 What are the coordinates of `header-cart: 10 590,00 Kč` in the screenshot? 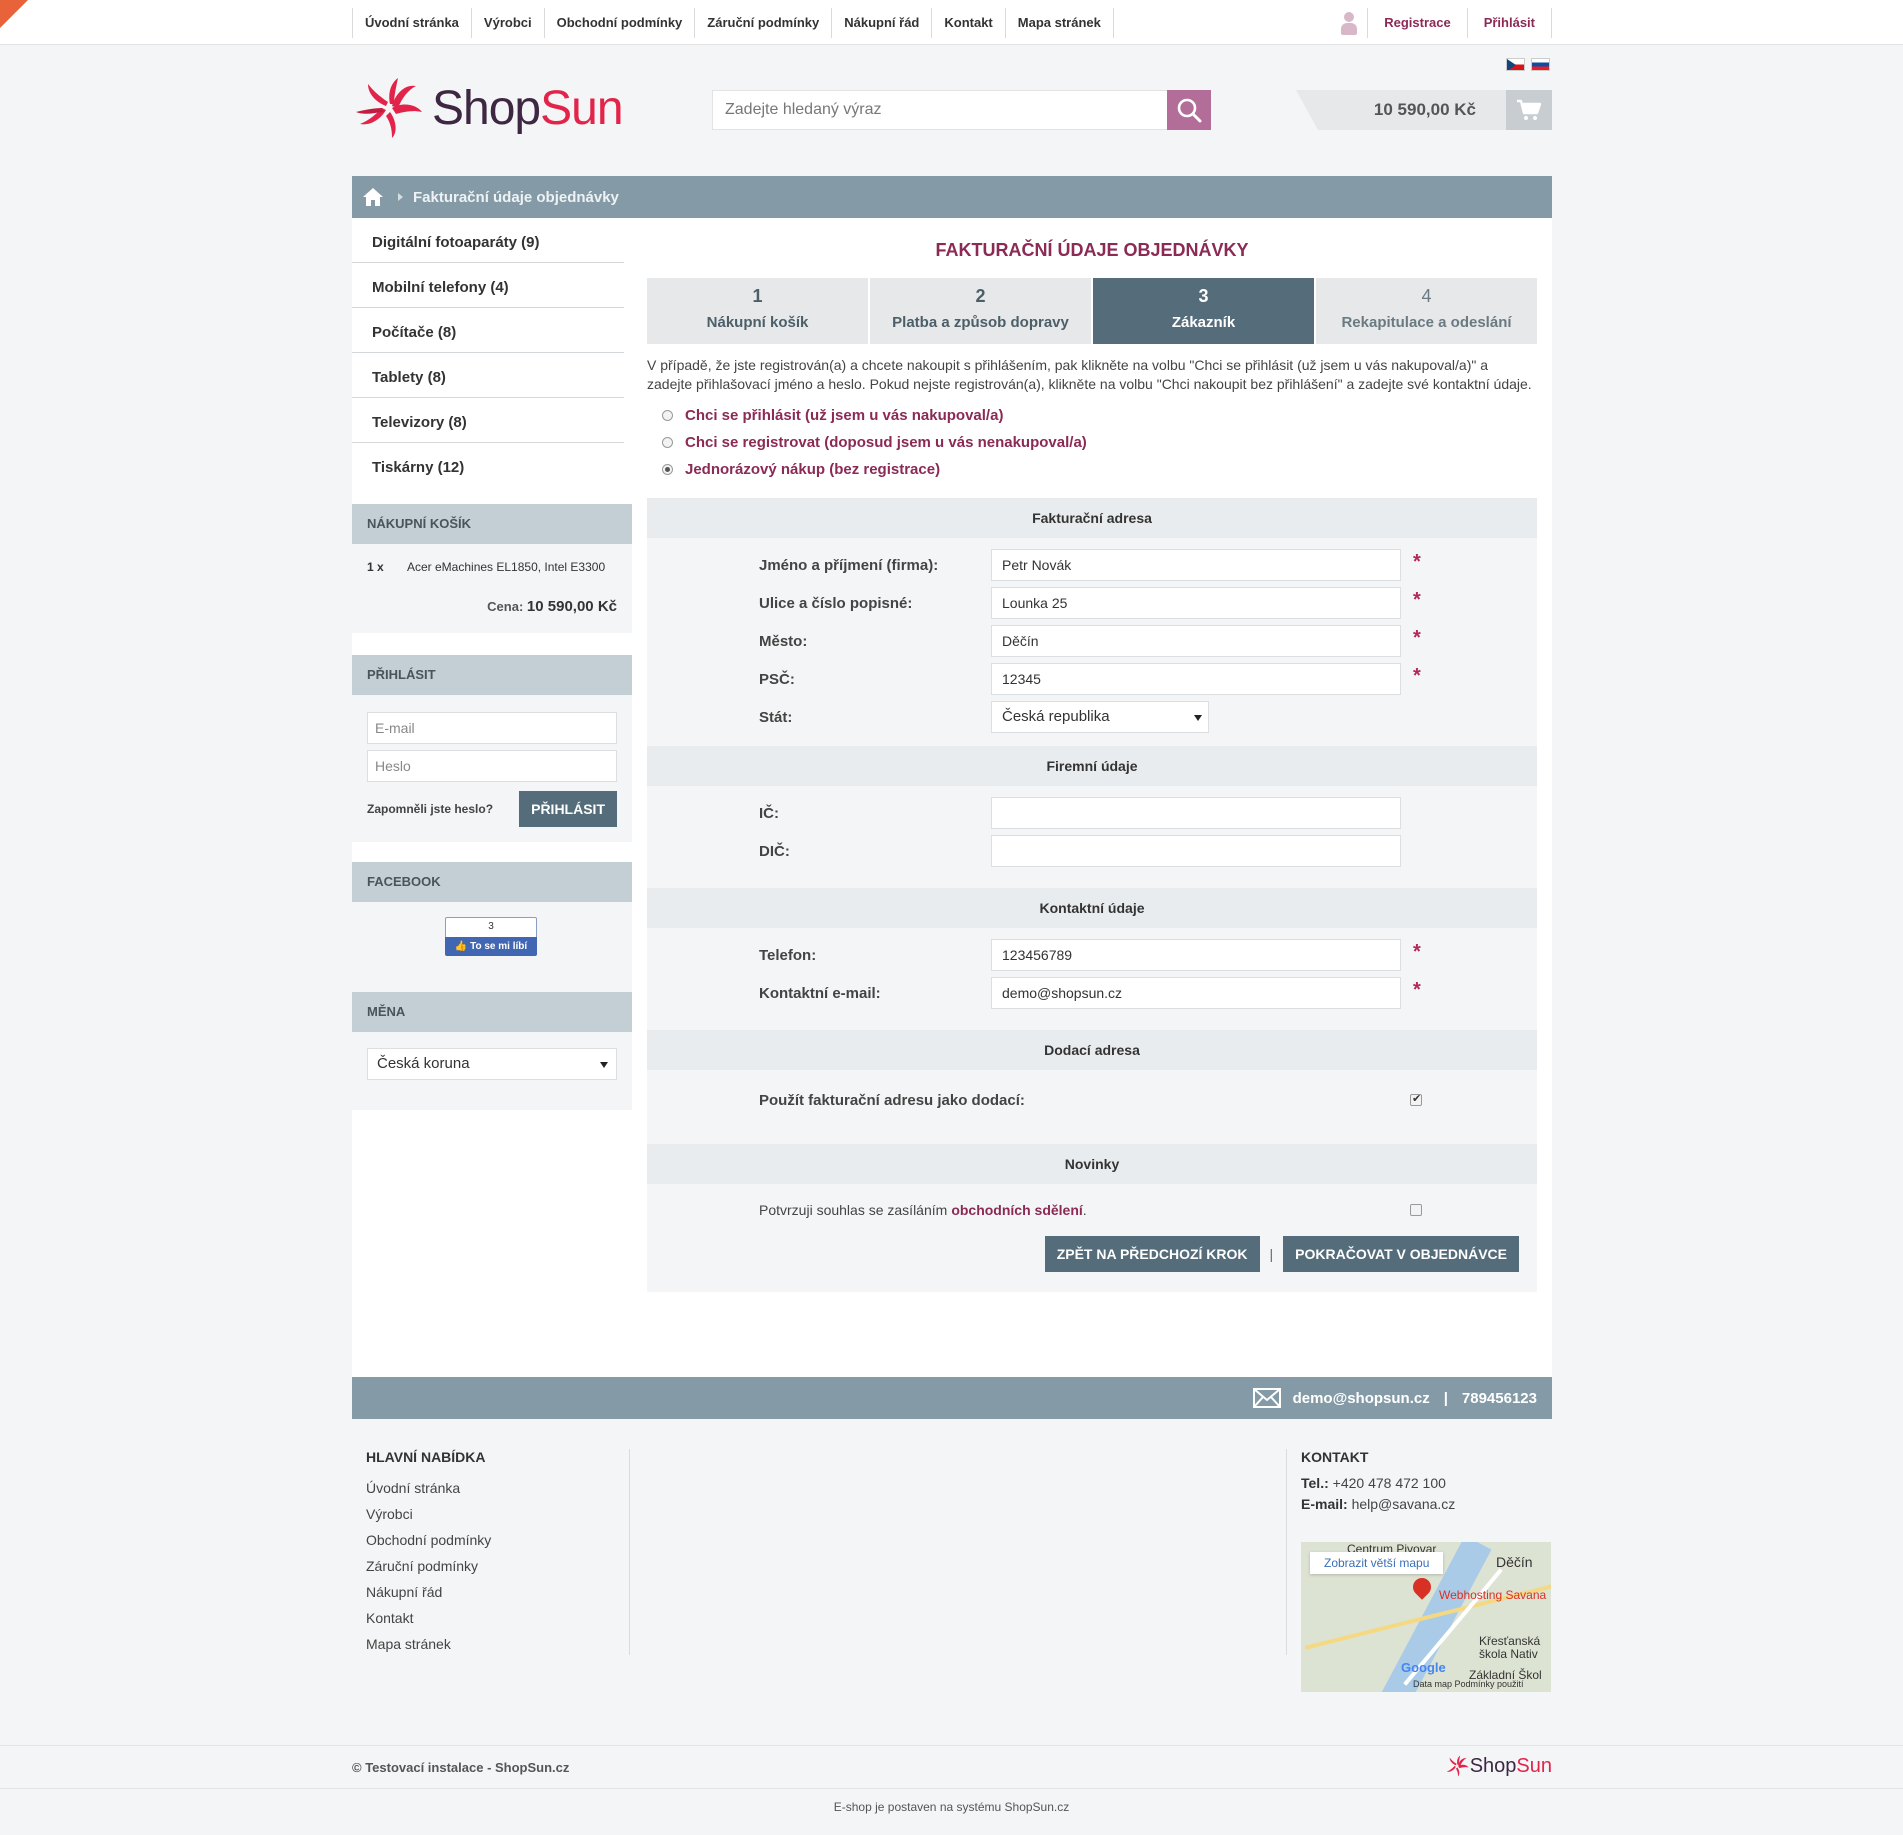 It's located at (1424, 110).